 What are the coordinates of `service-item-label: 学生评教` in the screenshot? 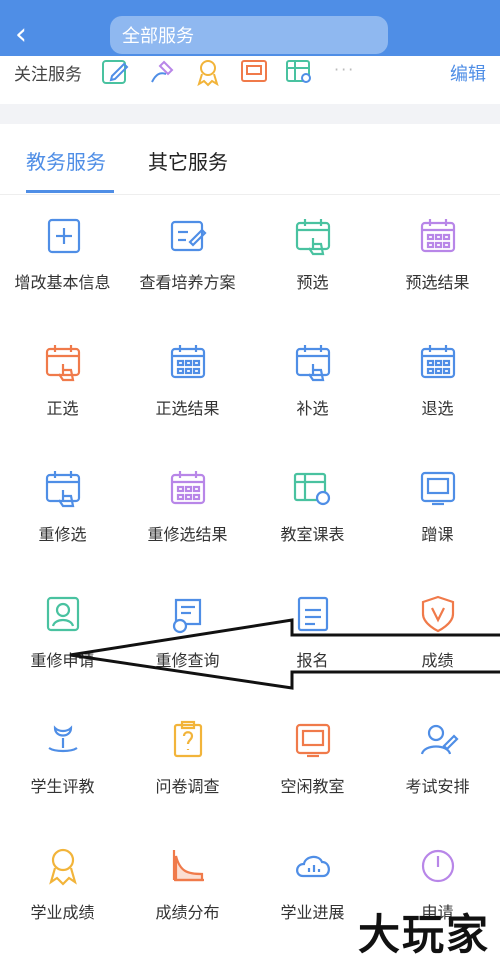 It's located at (62, 786).